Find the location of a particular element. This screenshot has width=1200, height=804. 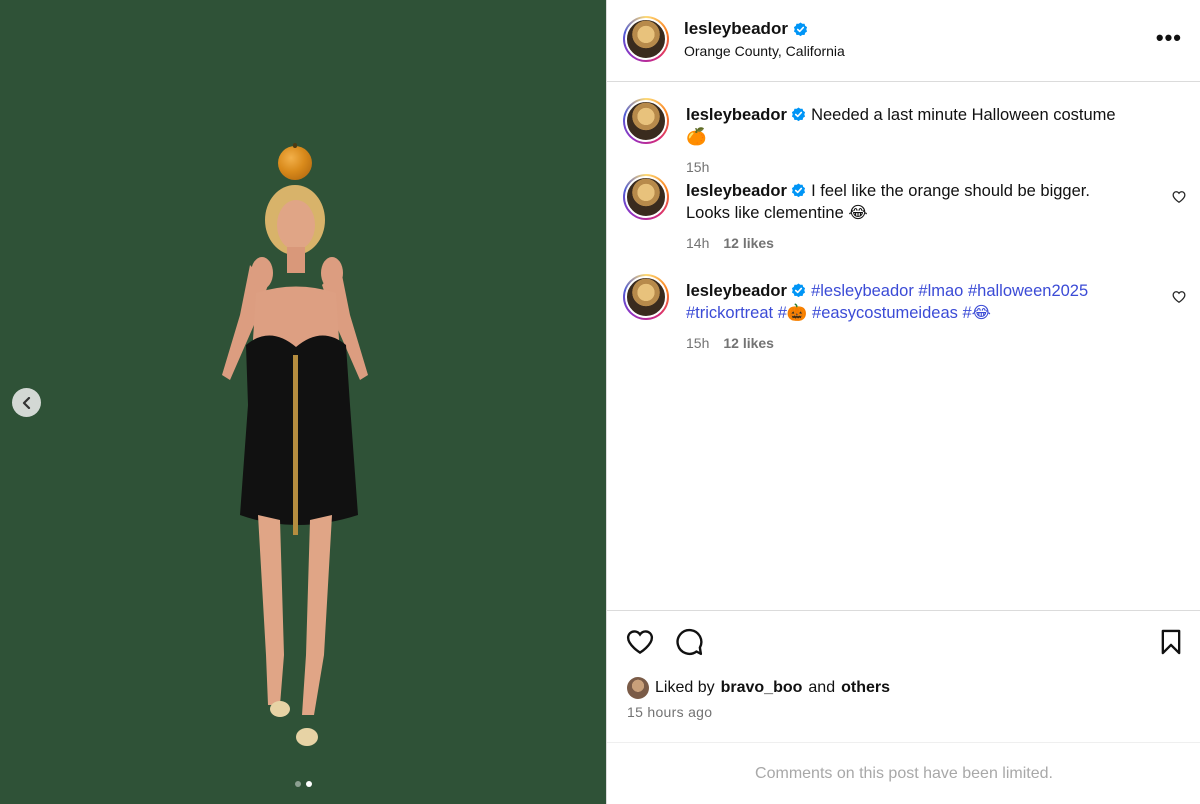

hashtag-link: #trickortreat is located at coordinates (729, 313).